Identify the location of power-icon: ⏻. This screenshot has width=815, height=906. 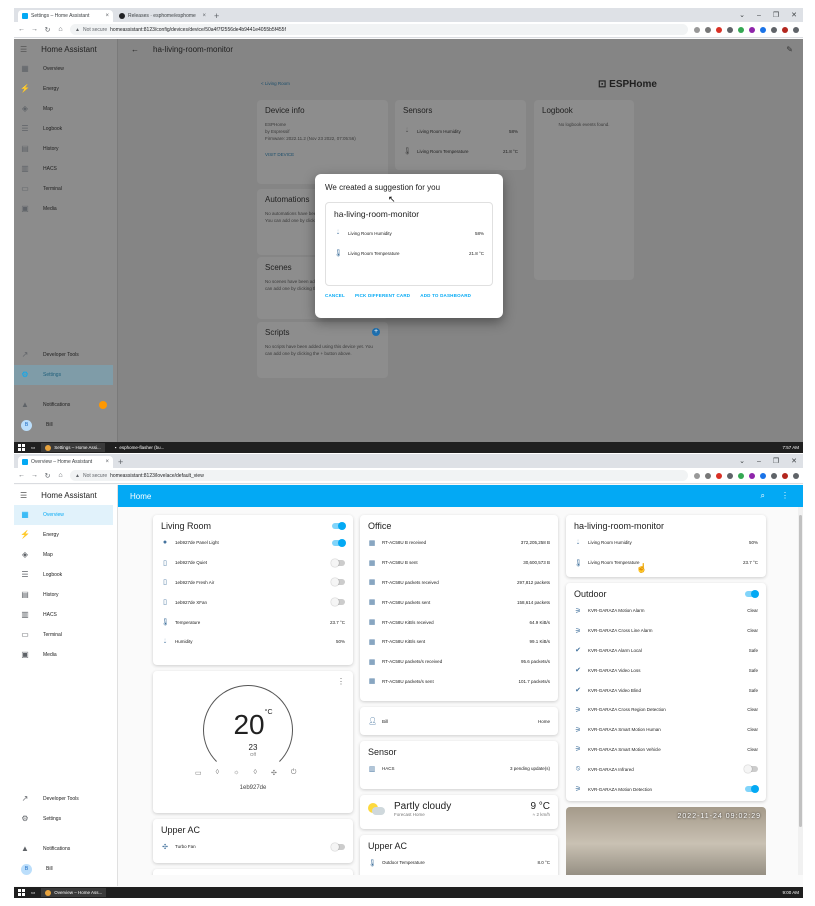
(294, 773).